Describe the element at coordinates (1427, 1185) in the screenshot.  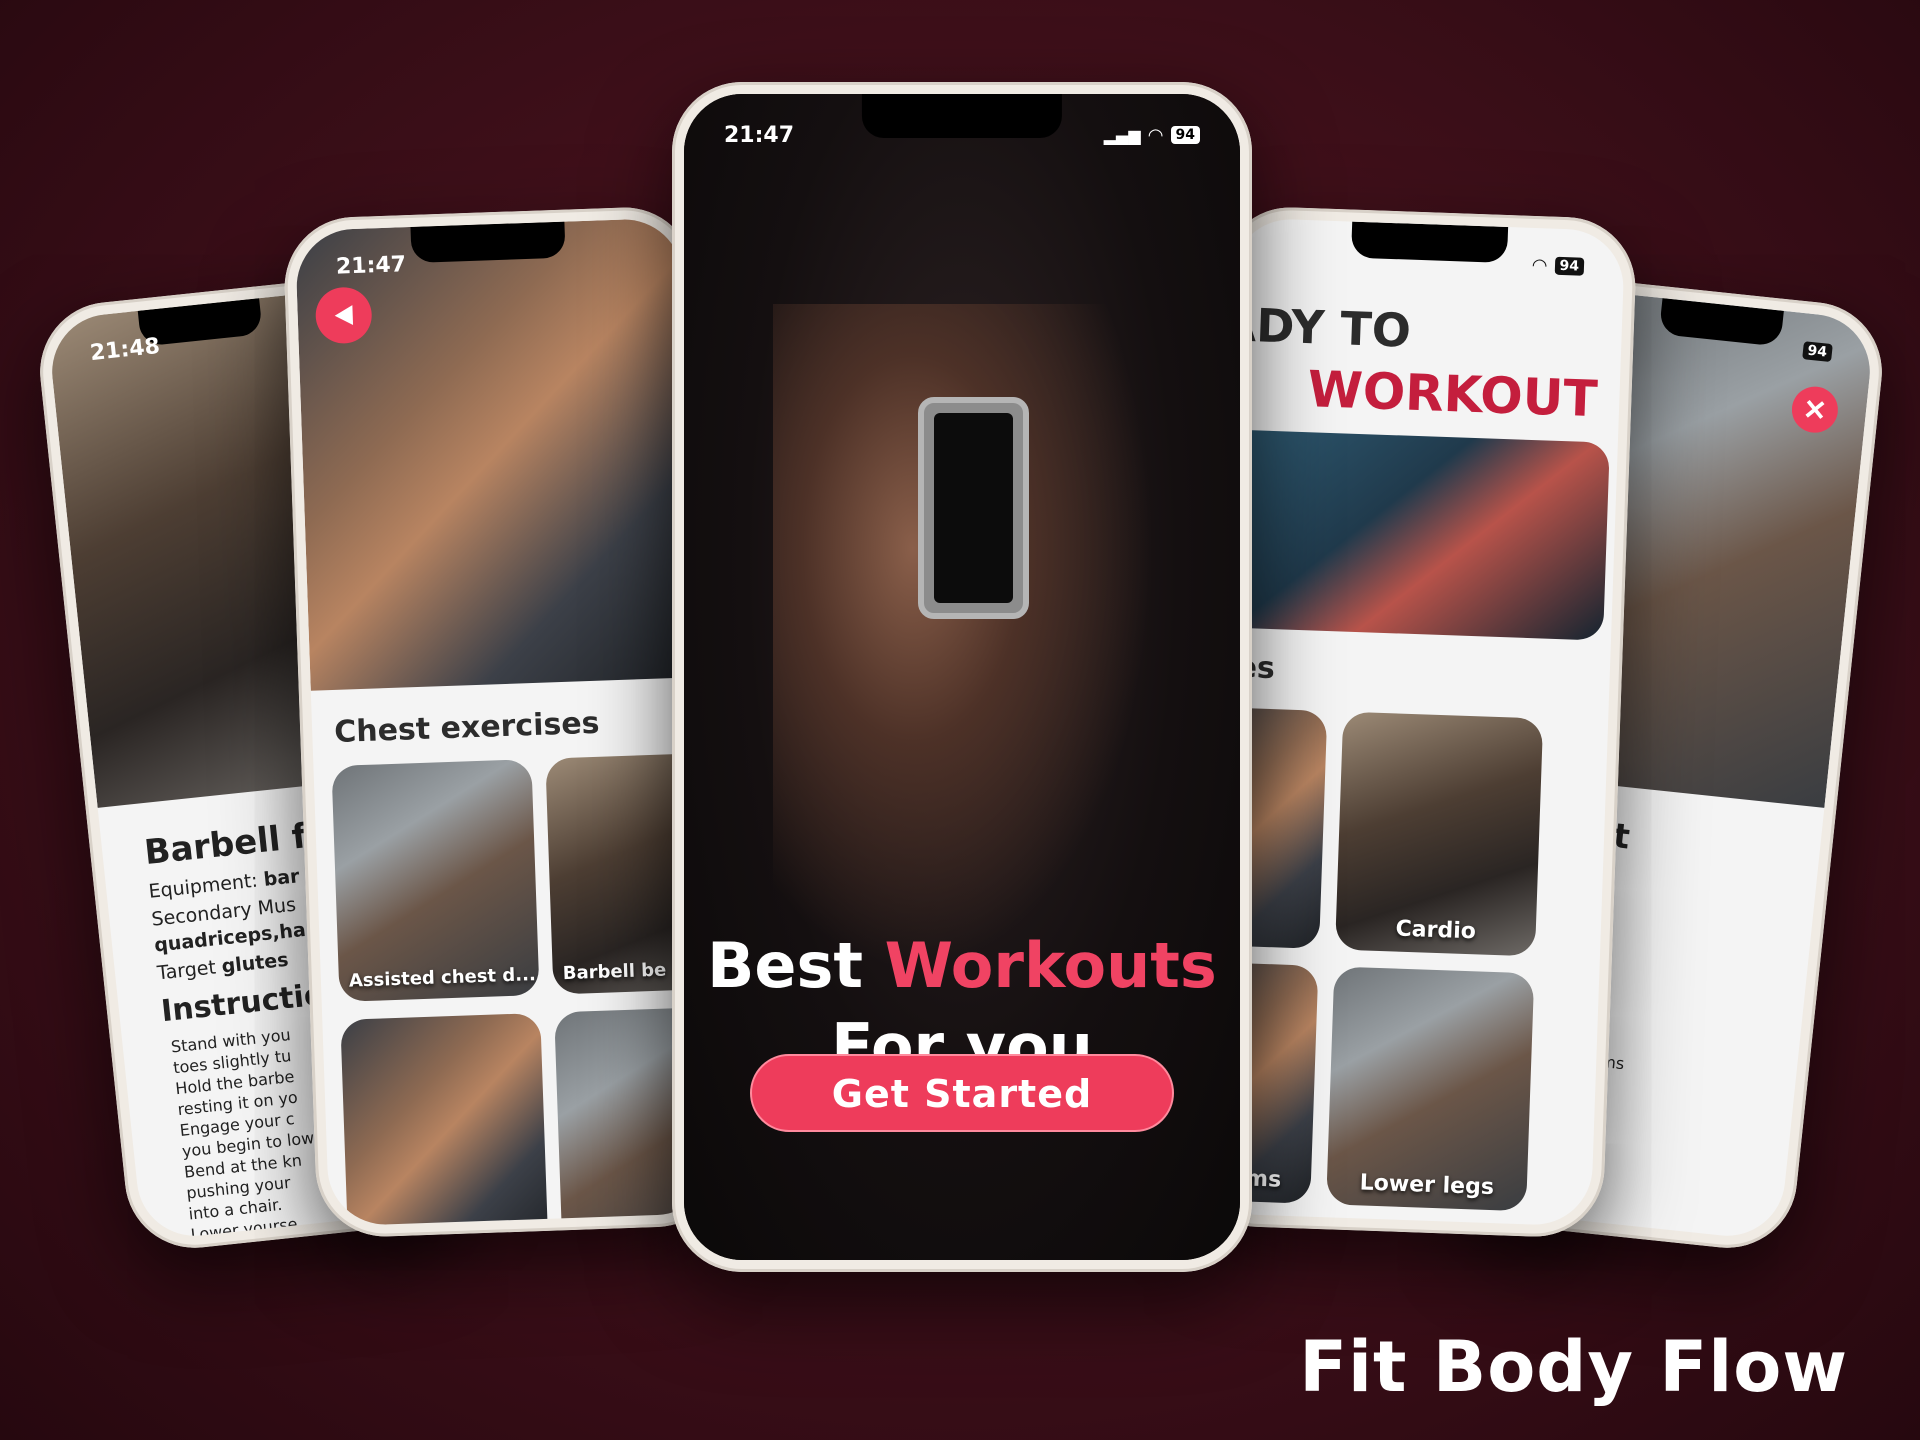
I see `tile-label: Lower legs` at that location.